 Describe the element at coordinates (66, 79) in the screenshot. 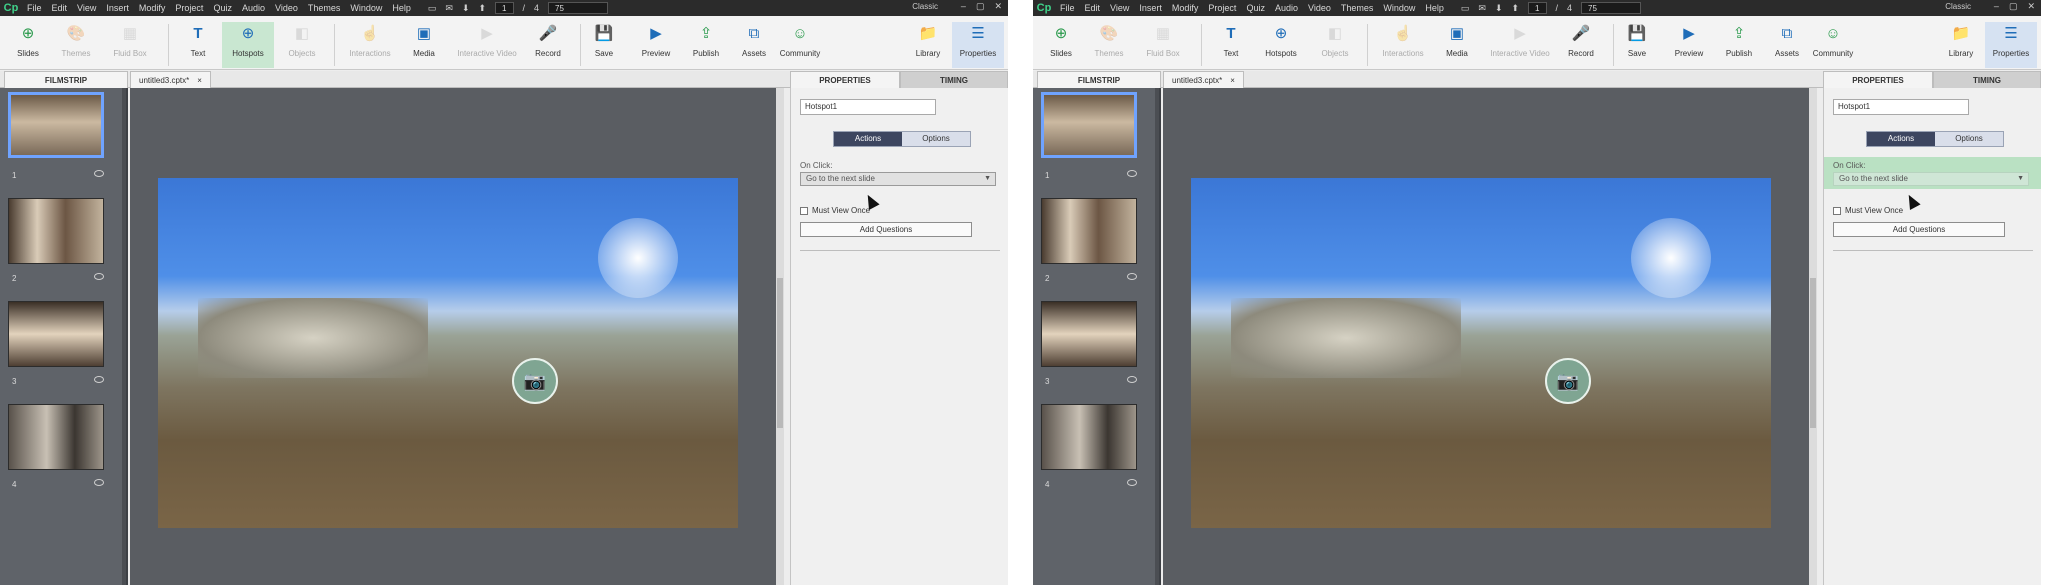

I see `tab-filmstrip: FILMSTRIP` at that location.